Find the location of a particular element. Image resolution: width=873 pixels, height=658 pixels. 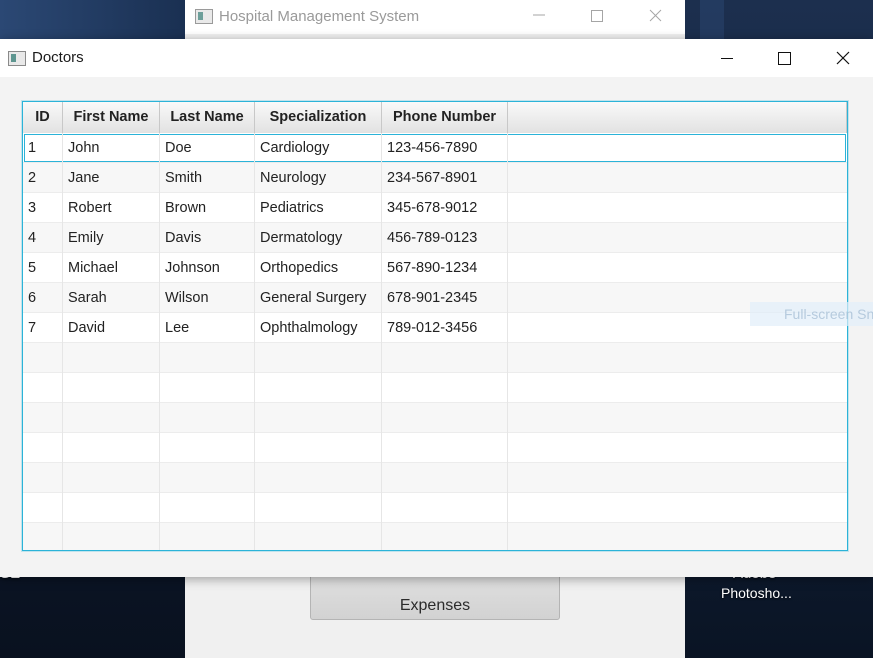

cell-first-name: John is located at coordinates (84, 148).